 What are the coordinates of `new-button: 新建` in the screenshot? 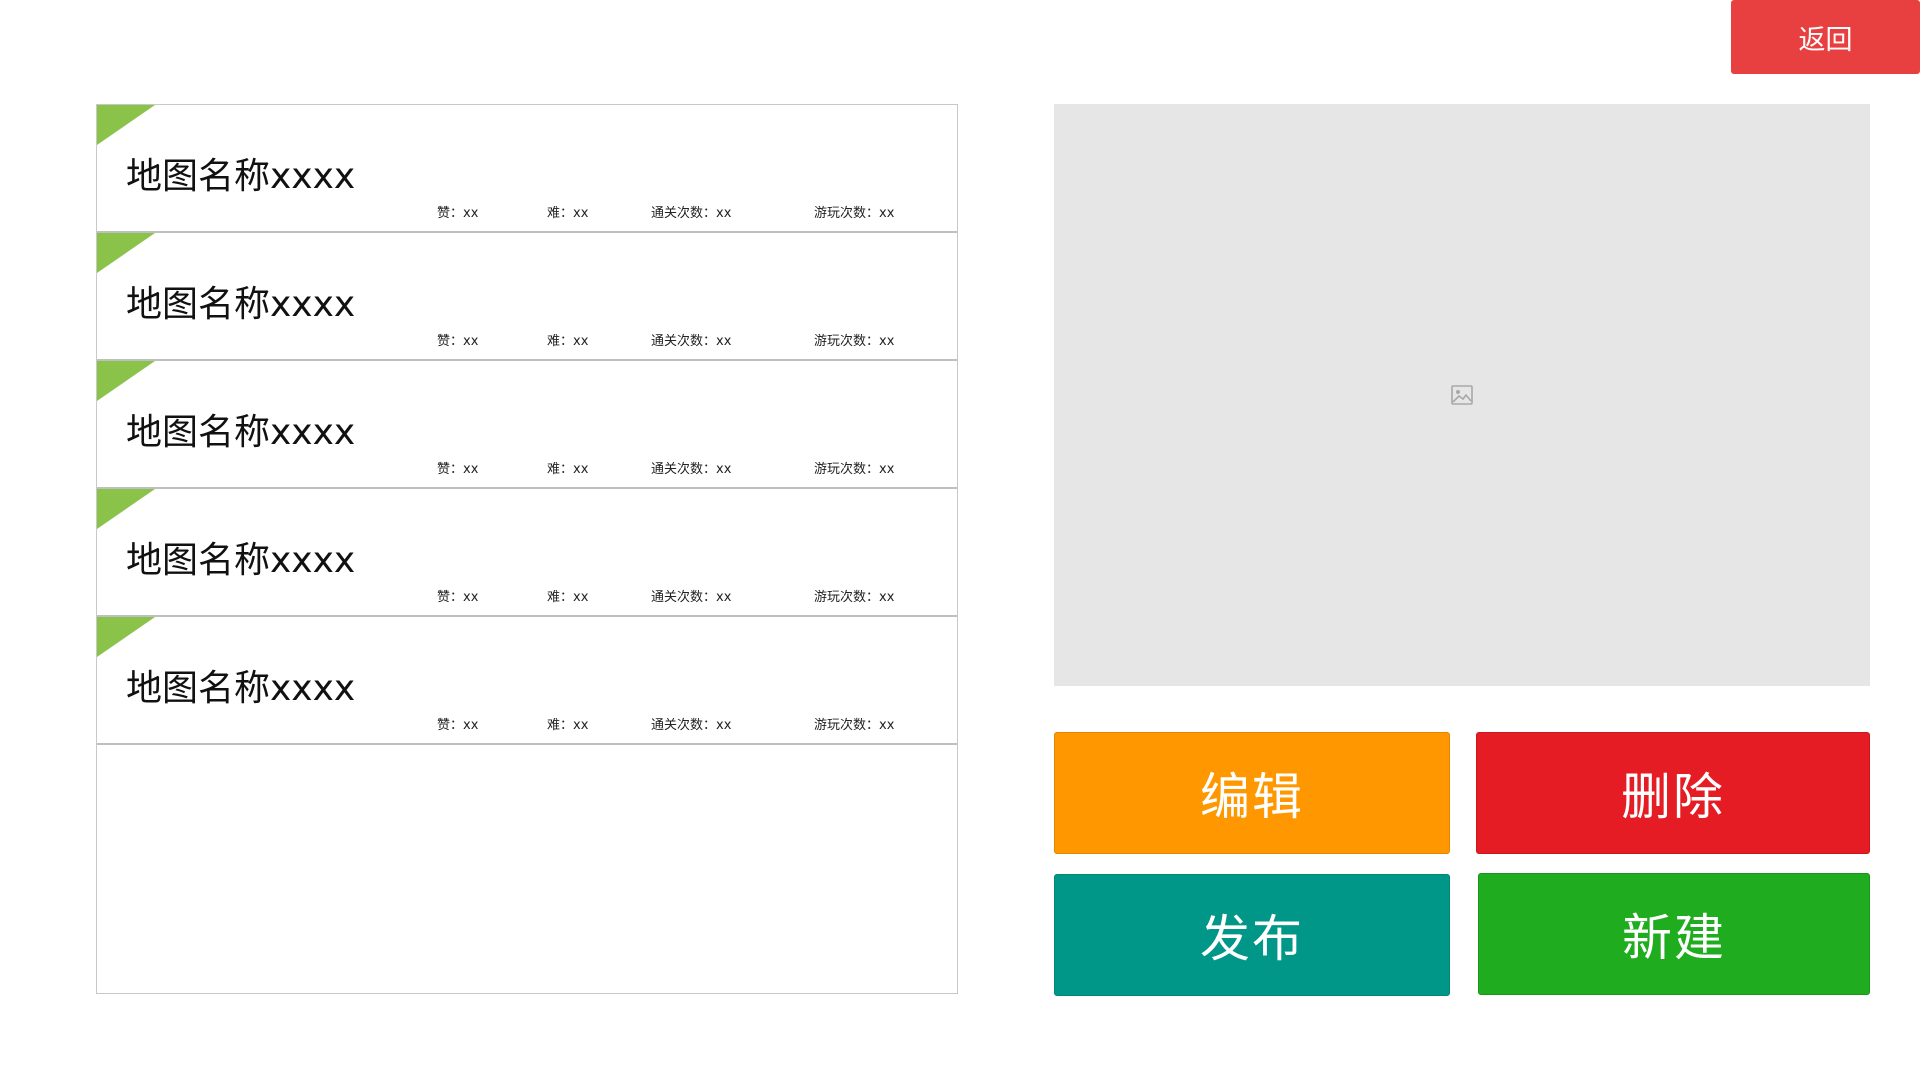 It's located at (1674, 934).